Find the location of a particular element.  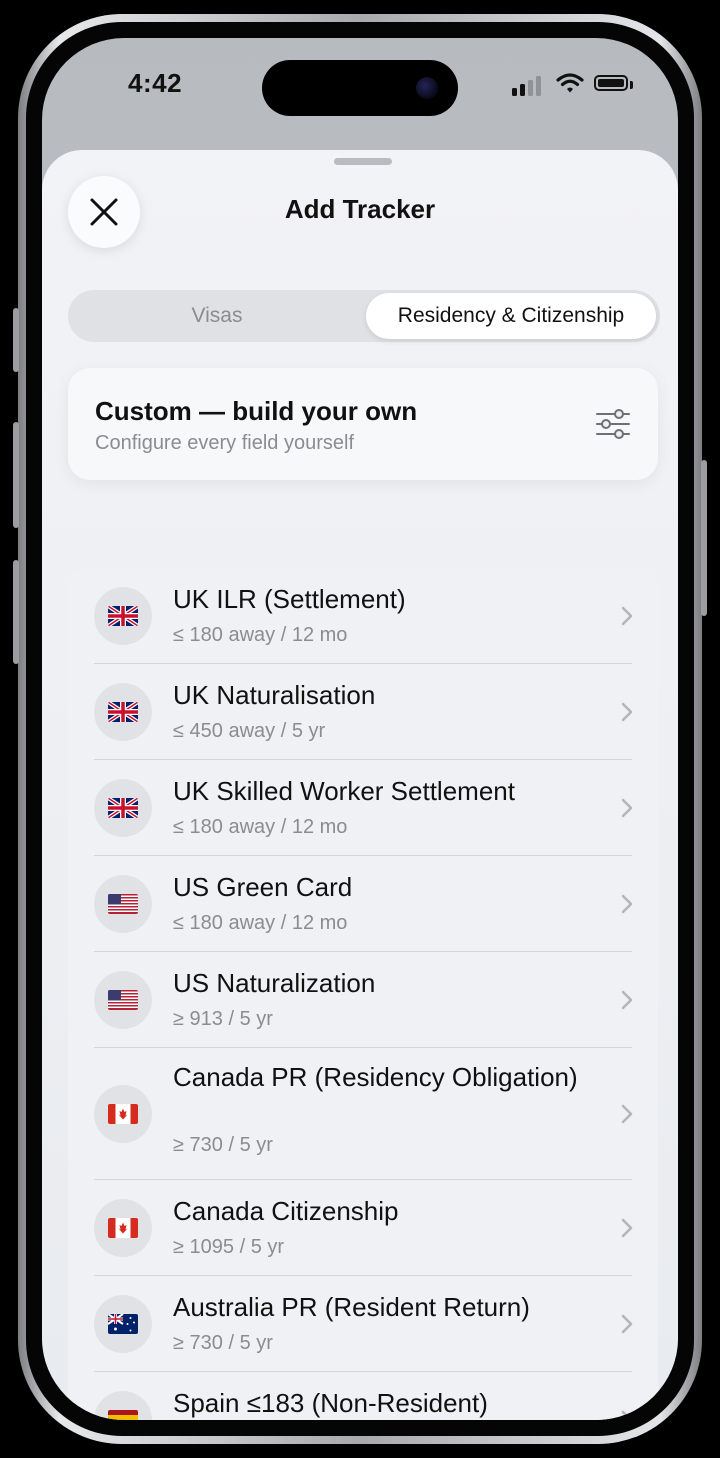

cellular-signal-icon is located at coordinates (529, 85).